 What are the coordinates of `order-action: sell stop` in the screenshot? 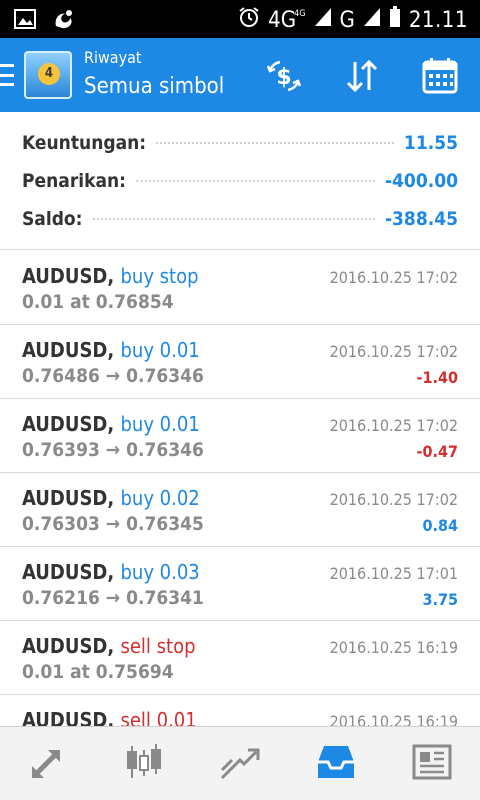 It's located at (158, 646).